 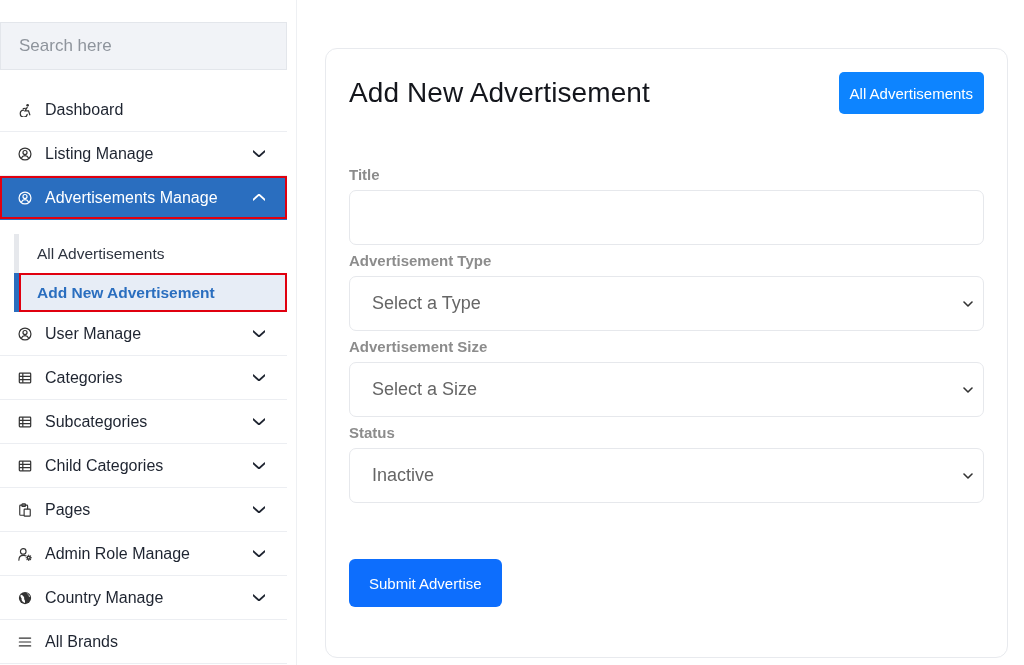 I want to click on globe-icon, so click(x=25, y=597).